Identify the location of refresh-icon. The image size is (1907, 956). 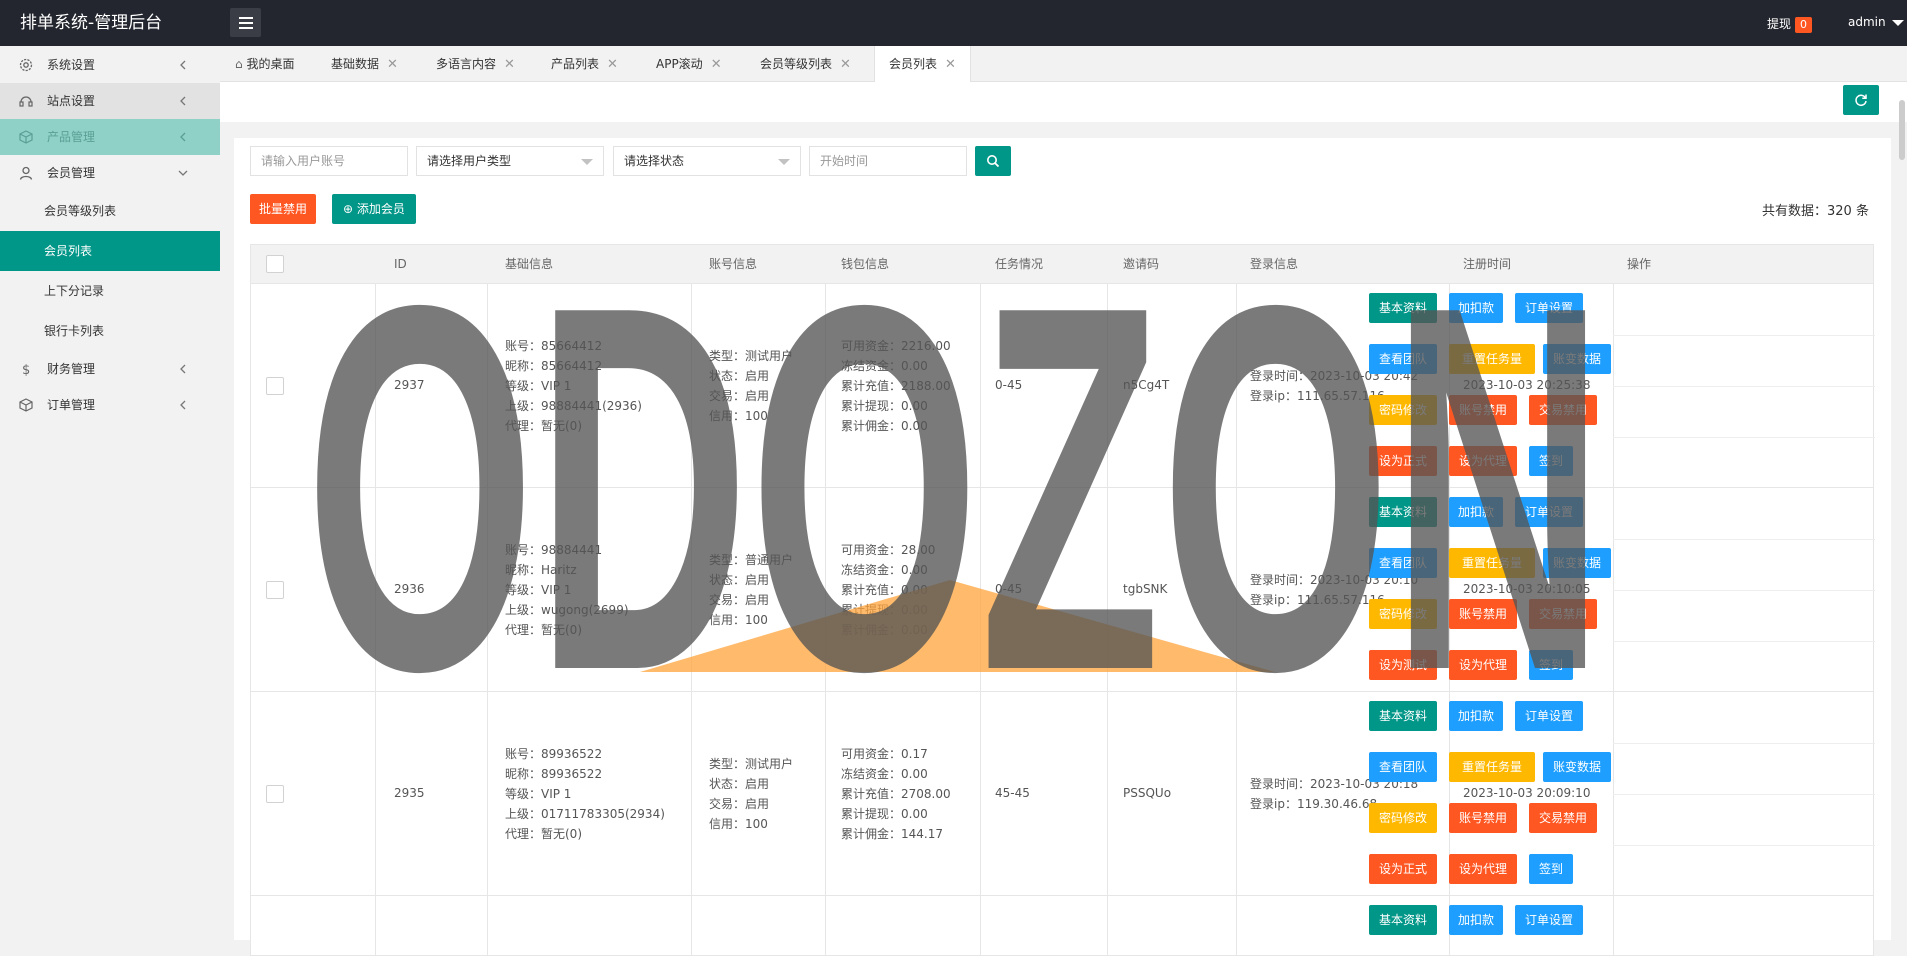
(1861, 100).